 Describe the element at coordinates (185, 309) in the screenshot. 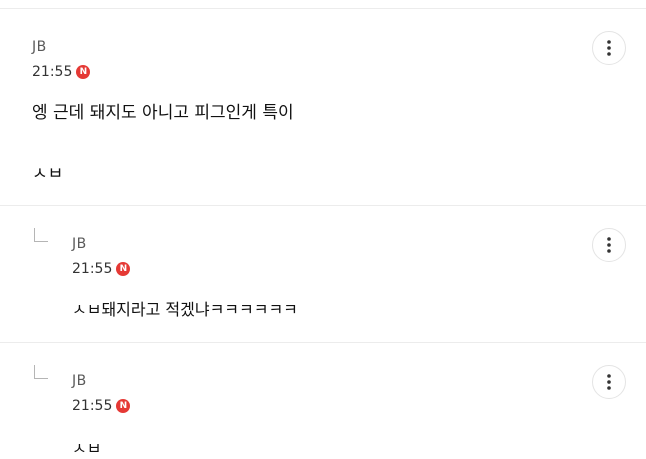

I see `comment-text: ㅅㅂ돼지라고 적겠냐ㅋㅋㅋㅋㅋㅋ` at that location.